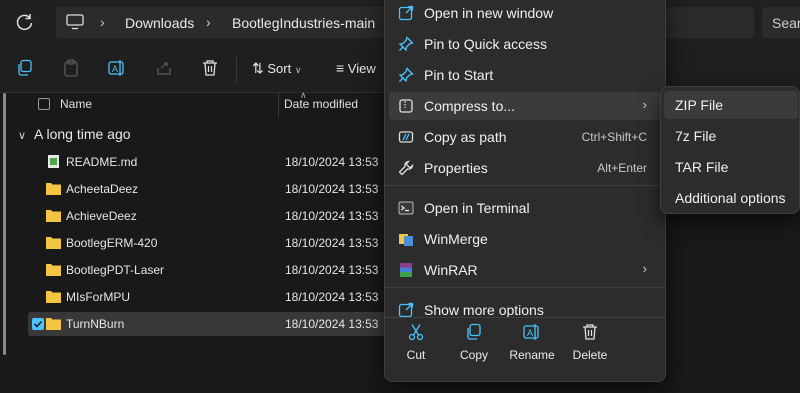 This screenshot has height=393, width=800. I want to click on list-item: MIsForMPU 18/10/2024 13:53, so click(209, 297).